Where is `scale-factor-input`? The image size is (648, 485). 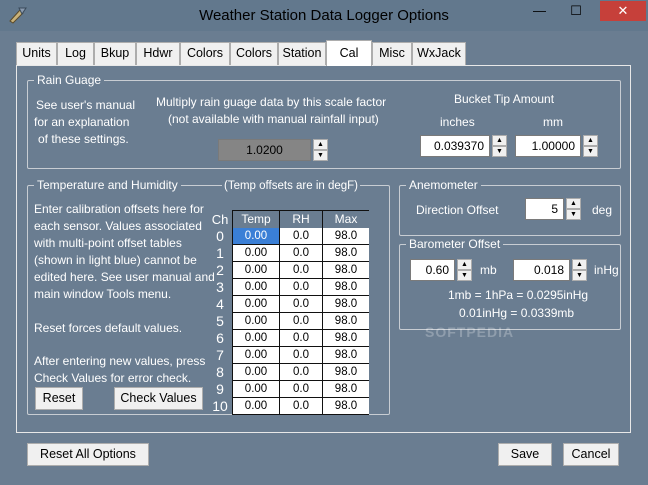 scale-factor-input is located at coordinates (264, 150).